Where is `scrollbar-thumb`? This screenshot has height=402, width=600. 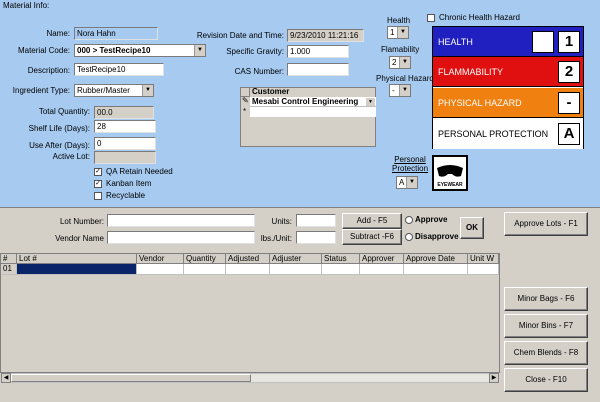 scrollbar-thumb is located at coordinates (131, 378).